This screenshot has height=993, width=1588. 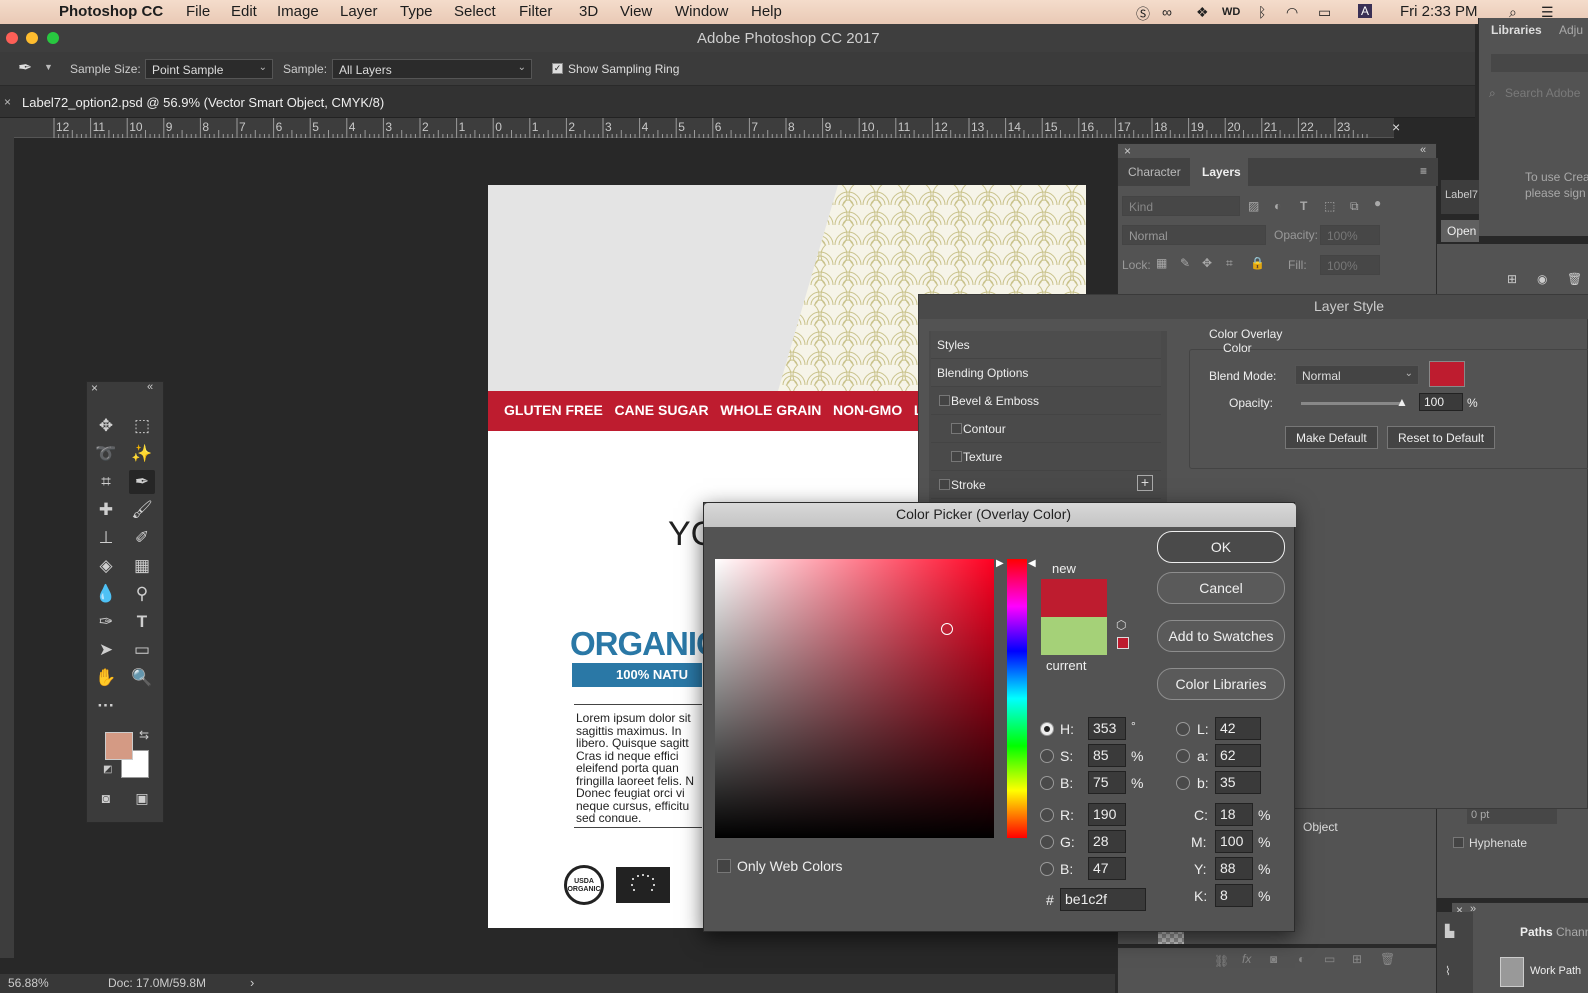 I want to click on lock-all-icon: 🔒, so click(x=1257, y=263).